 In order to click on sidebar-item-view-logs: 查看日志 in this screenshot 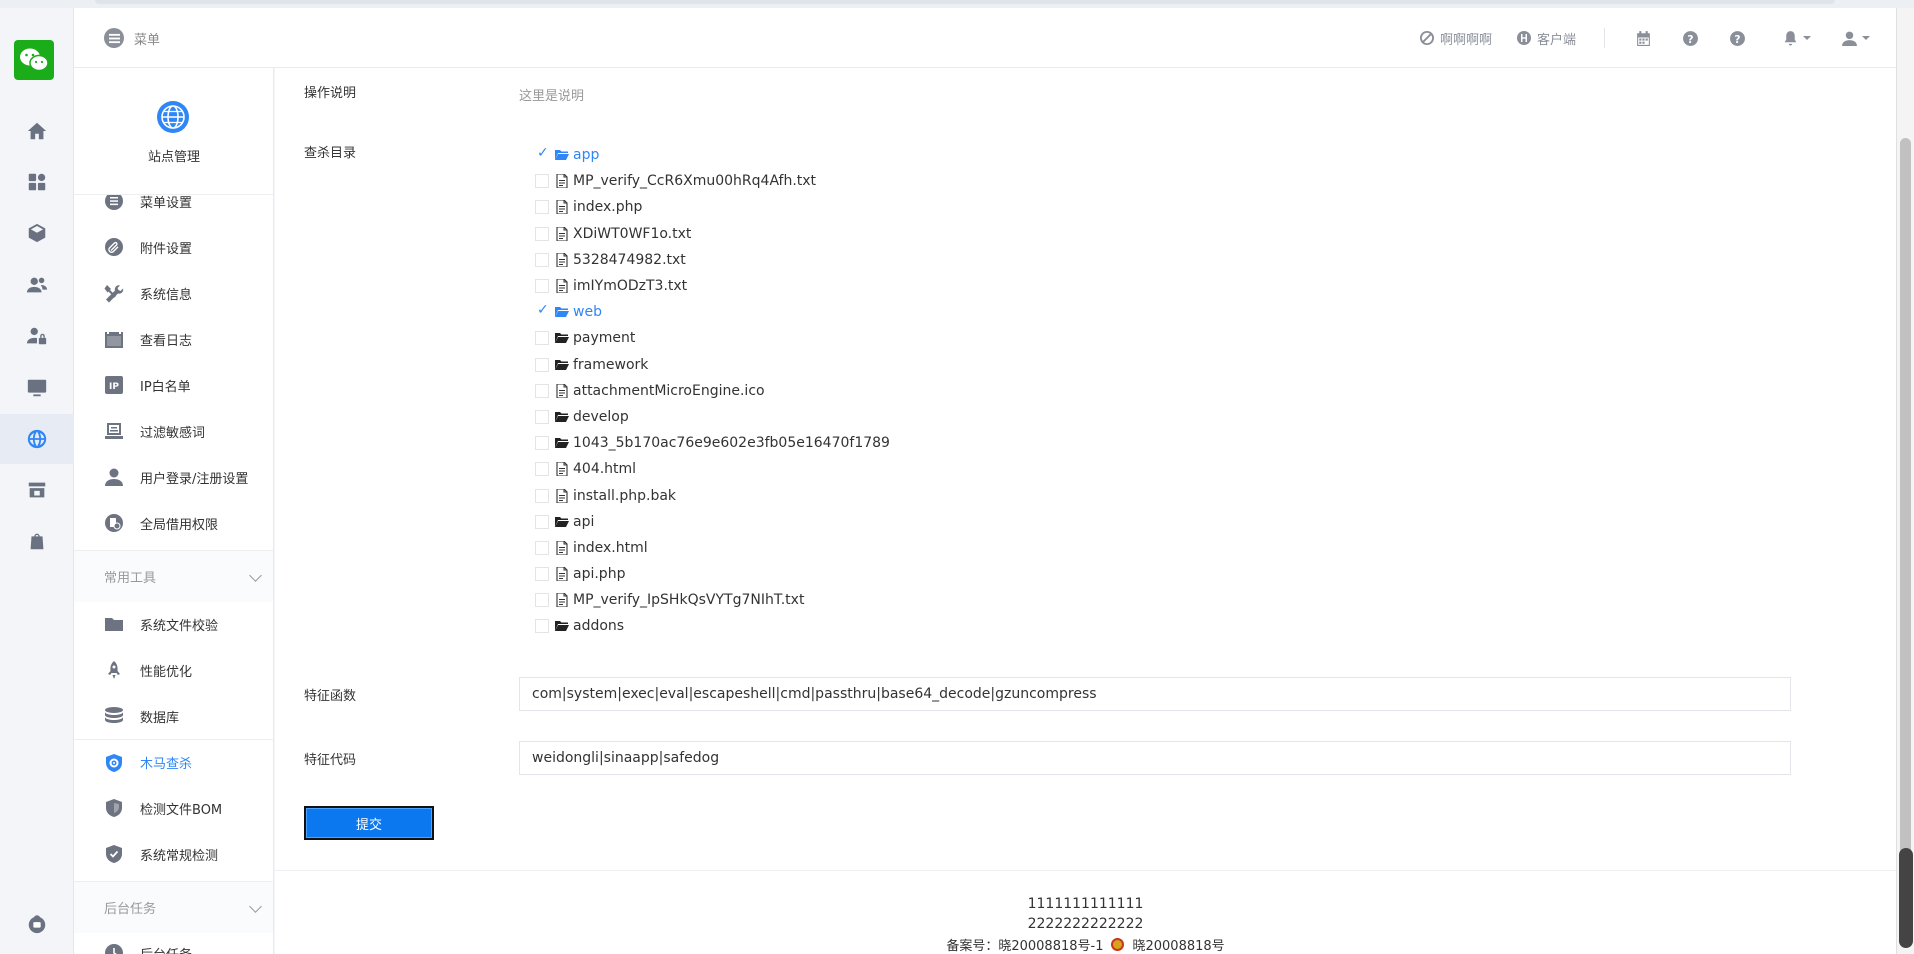, I will do `click(173, 339)`.